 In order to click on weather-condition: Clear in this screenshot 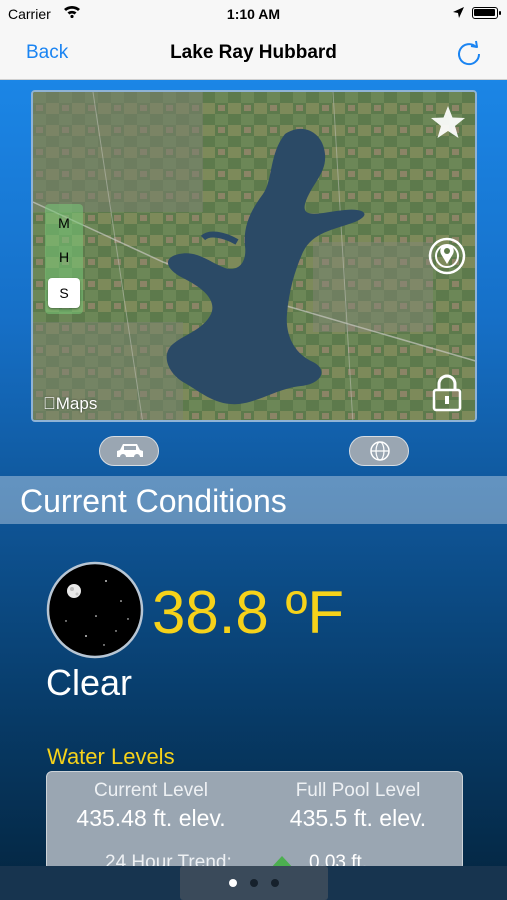, I will do `click(89, 682)`.